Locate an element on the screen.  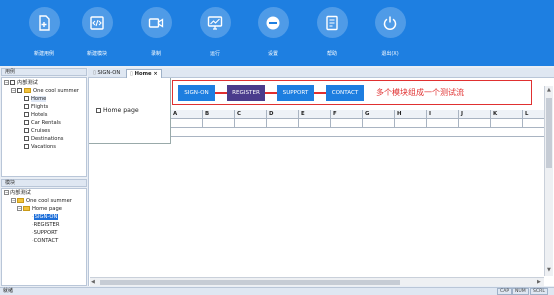
exit-button: 退出(X) is located at coordinates (390, 35).